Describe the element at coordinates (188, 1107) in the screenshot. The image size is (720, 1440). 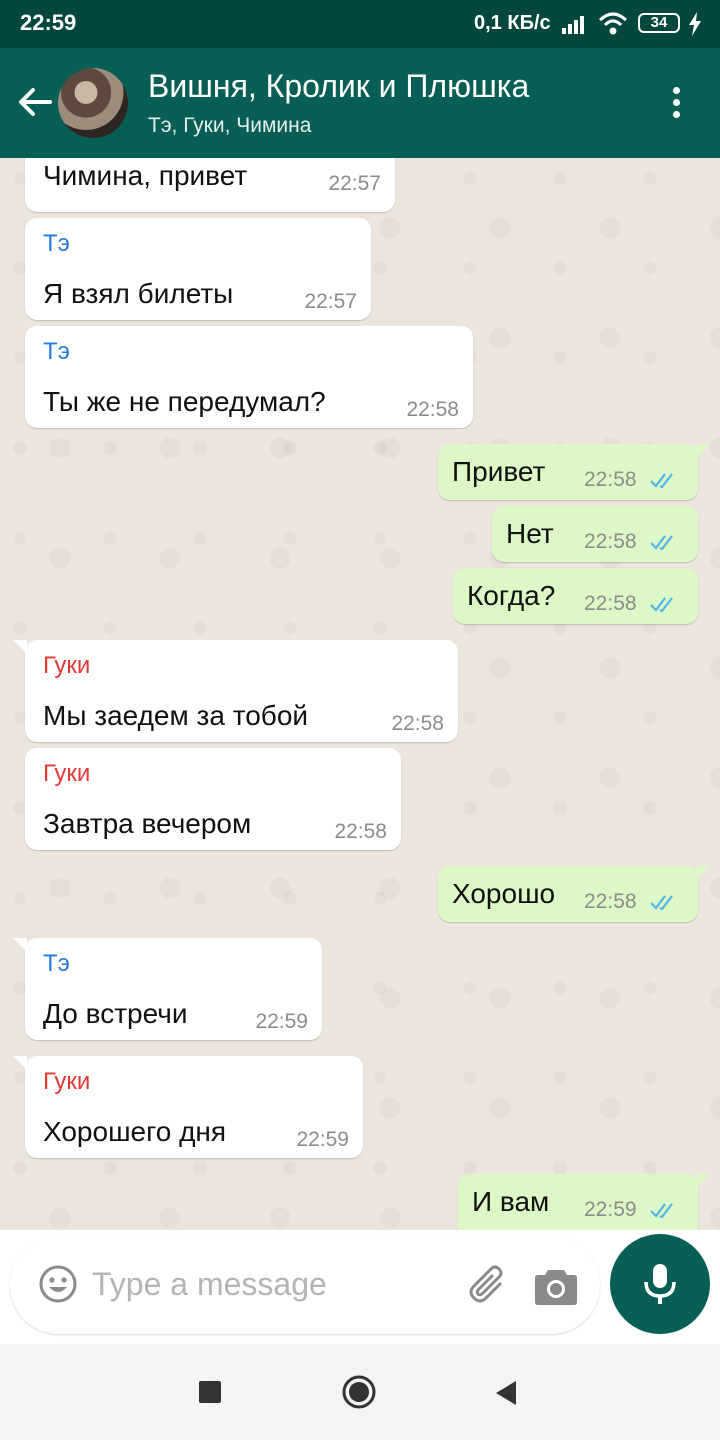
I see `message-incoming: Гуки Хорошего дня 22:59` at that location.